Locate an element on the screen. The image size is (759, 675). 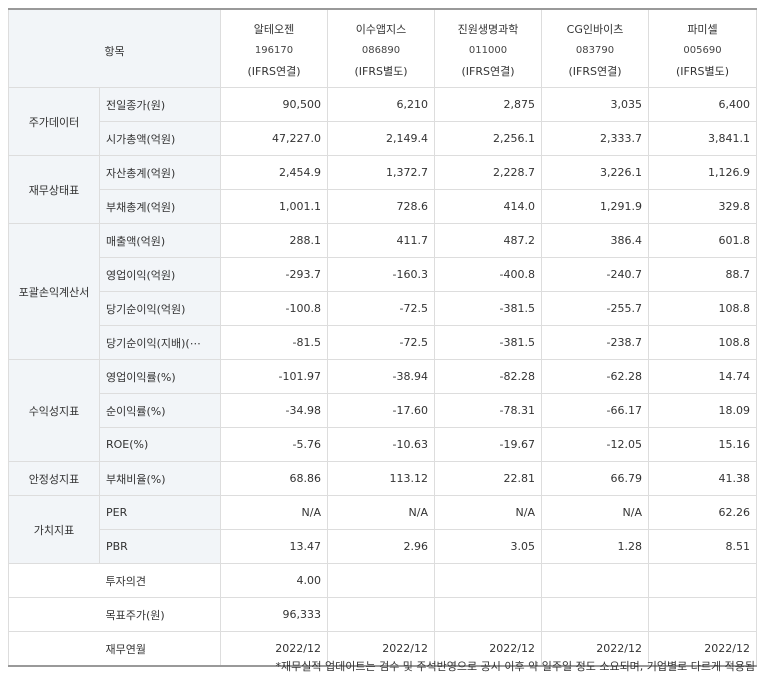
company-header: 파미셀 005690 (IFRS별도) is located at coordinates (702, 48).